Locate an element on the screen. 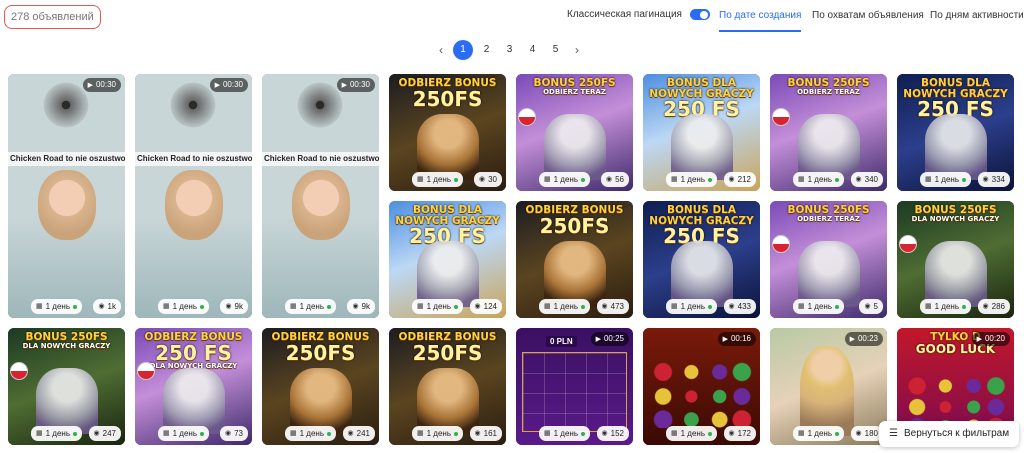 This screenshot has height=453, width=1024. ad-card: BONUS 250FS ODBIERZ TERAZ ▦ 1 день ◉ 56 is located at coordinates (574, 132).